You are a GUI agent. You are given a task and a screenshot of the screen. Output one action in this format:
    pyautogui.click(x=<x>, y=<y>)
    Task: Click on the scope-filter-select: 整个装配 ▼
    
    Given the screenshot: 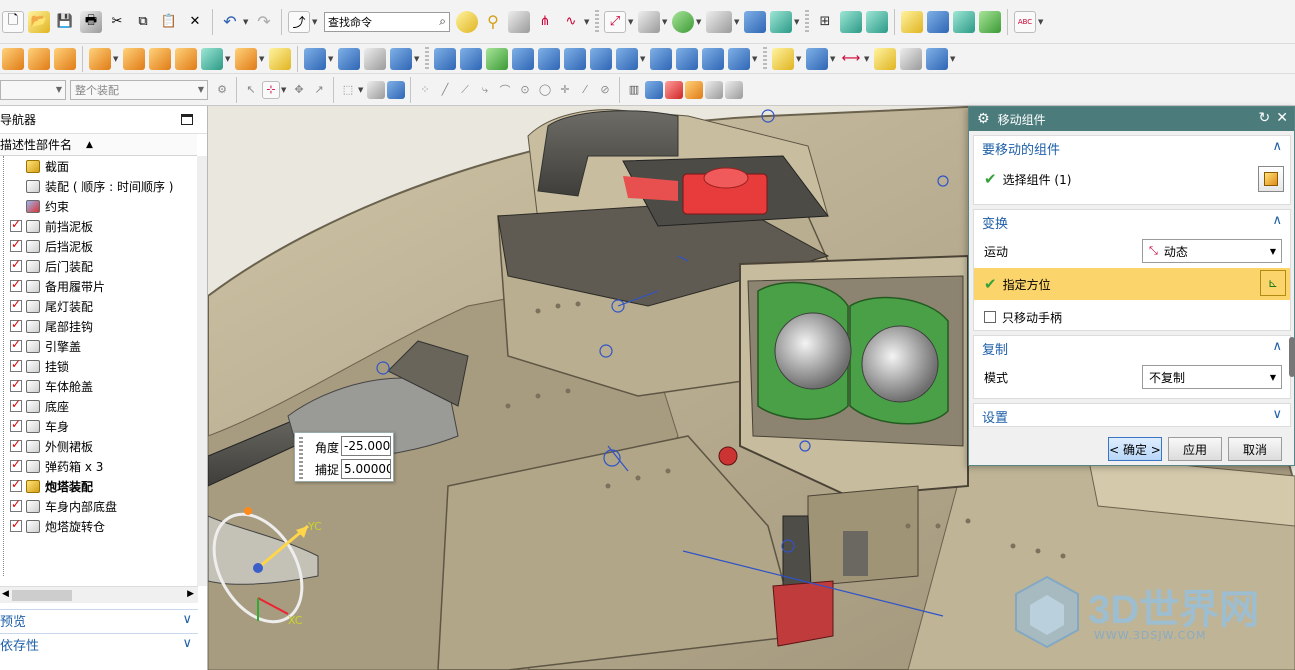 What is the action you would take?
    pyautogui.click(x=139, y=89)
    